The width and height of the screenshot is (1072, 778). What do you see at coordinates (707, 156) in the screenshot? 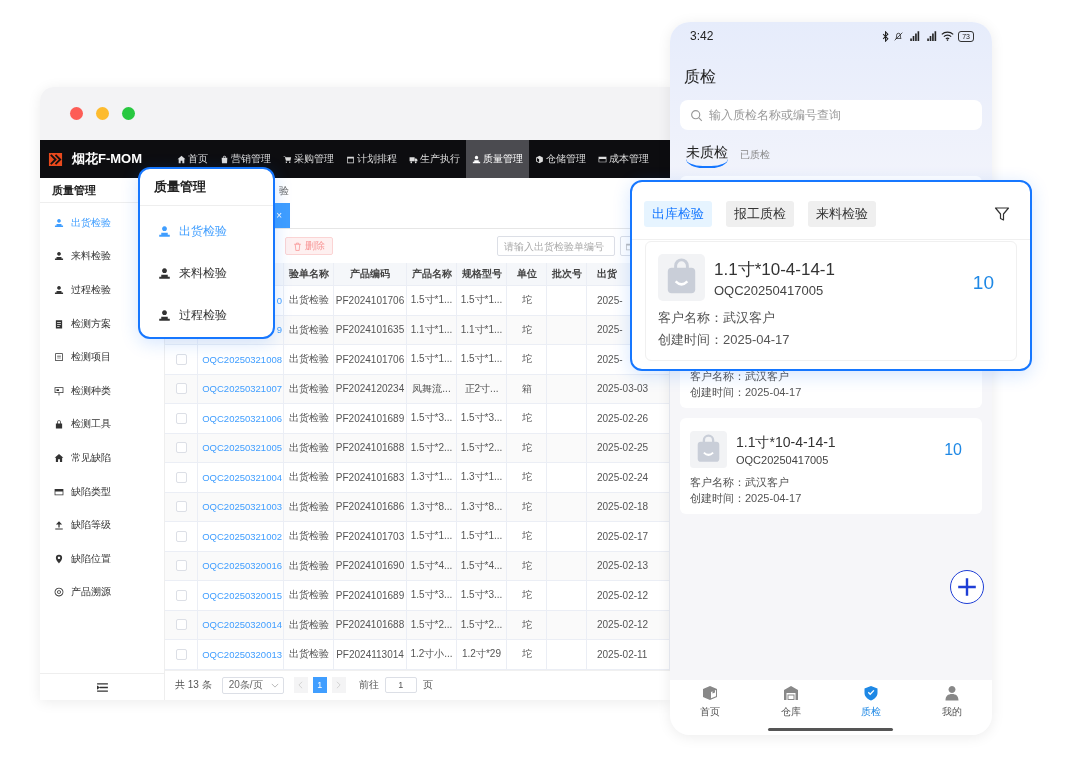
I see `status-tab: 未质检` at bounding box center [707, 156].